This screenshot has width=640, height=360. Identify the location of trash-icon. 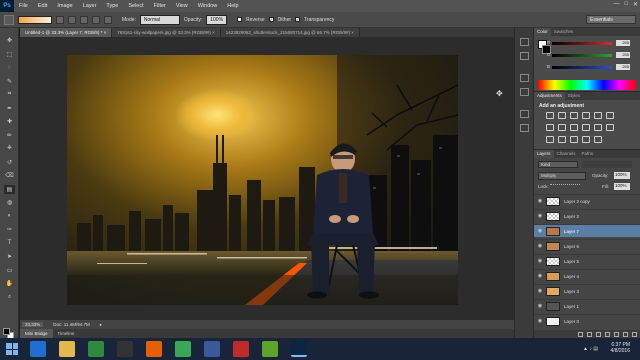
(634, 334).